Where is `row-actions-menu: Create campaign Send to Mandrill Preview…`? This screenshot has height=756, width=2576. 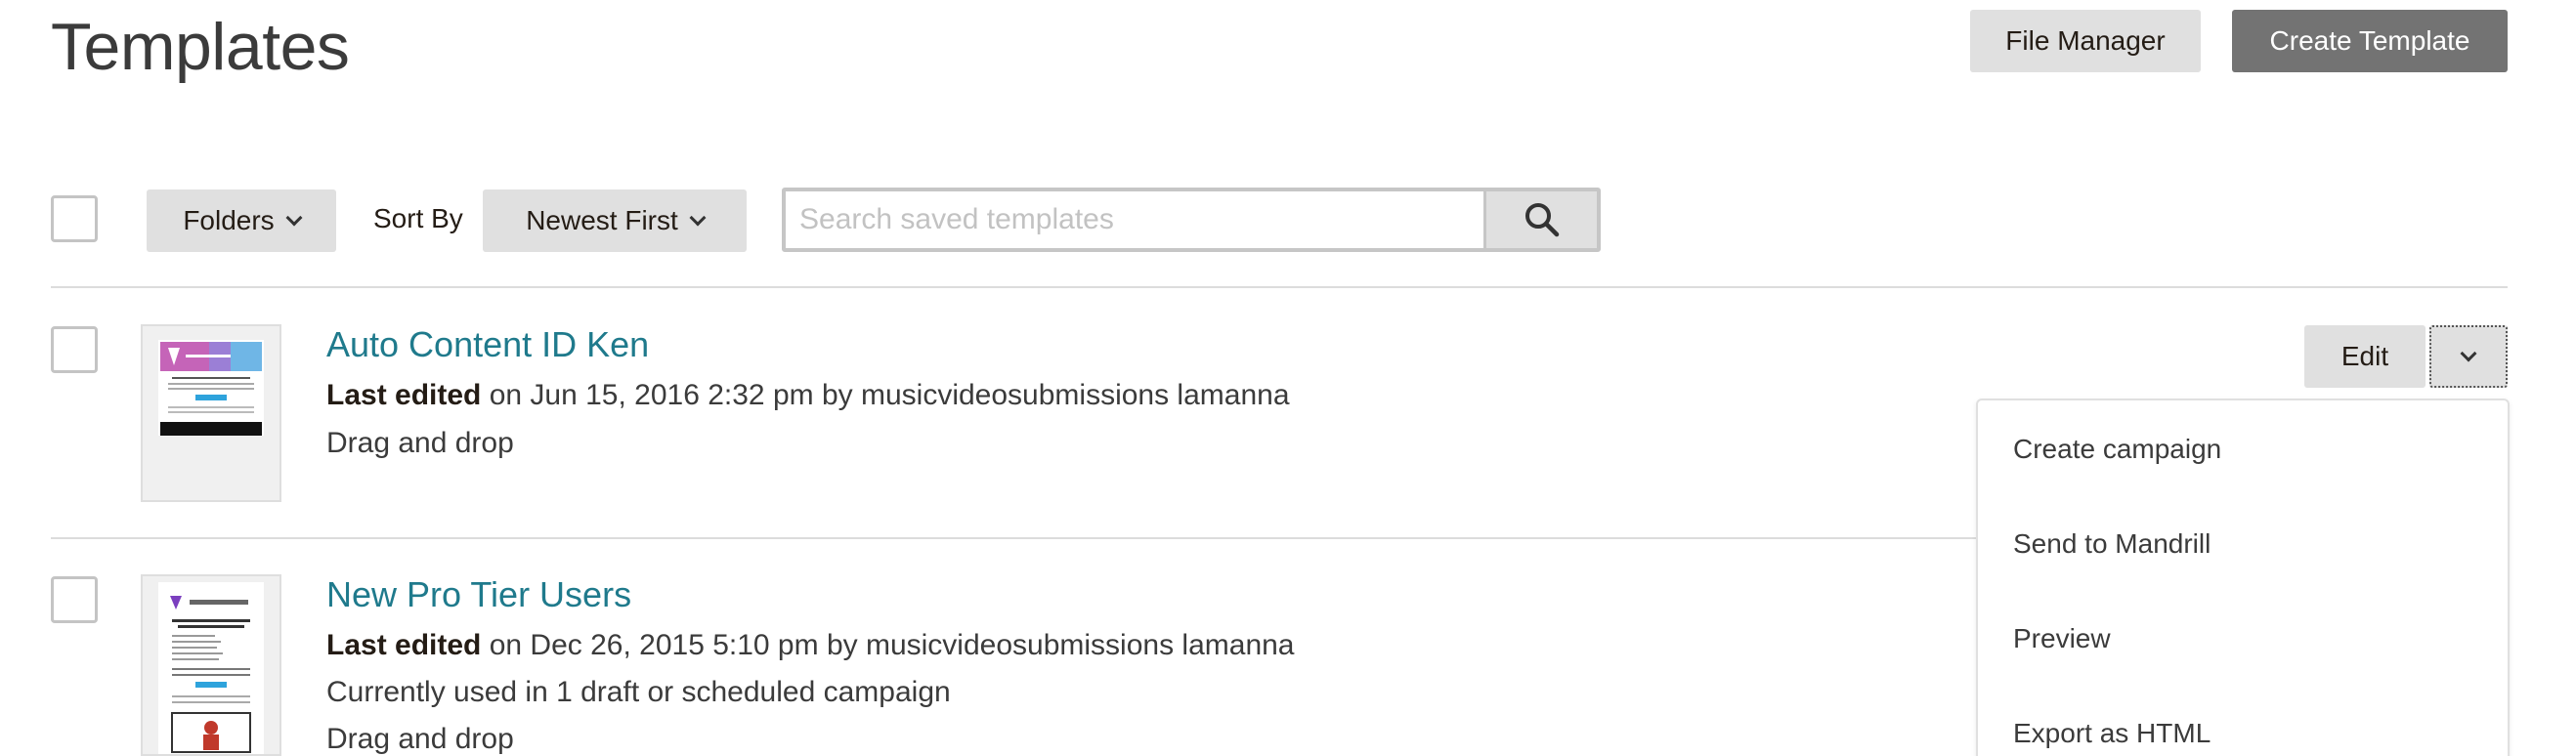 row-actions-menu: Create campaign Send to Mandrill Preview… is located at coordinates (2243, 577).